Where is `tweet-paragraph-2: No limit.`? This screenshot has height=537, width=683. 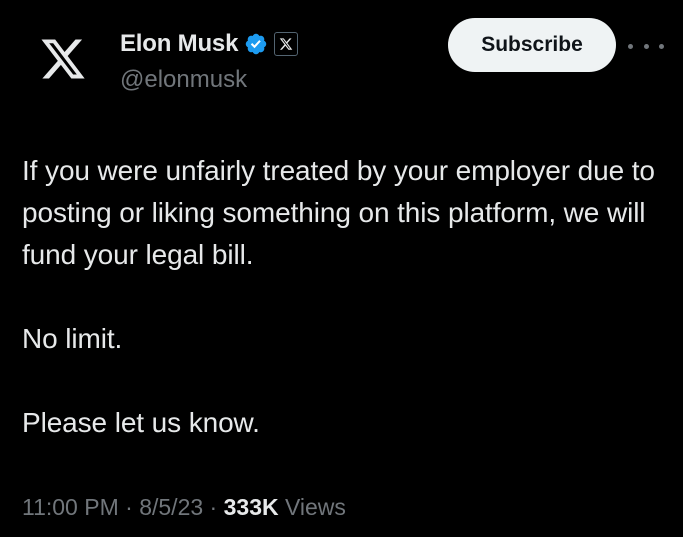 tweet-paragraph-2: No limit. is located at coordinates (72, 338).